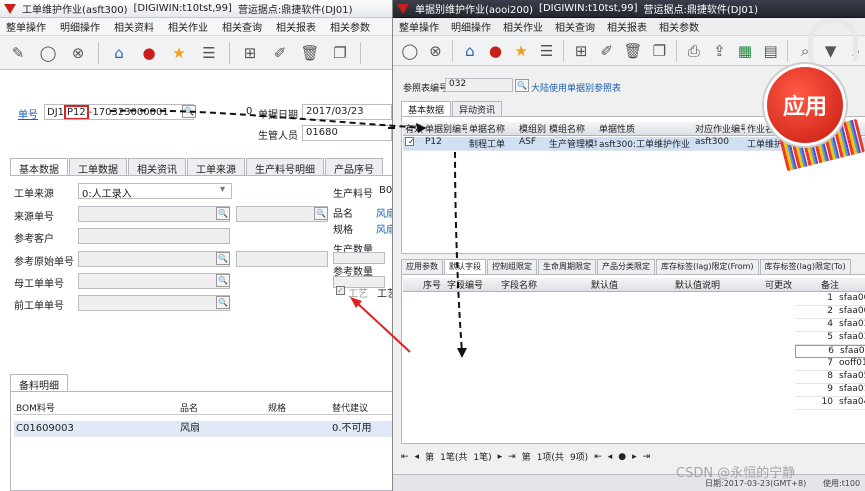  I want to click on arrowhead-doc-type, so click(421, 128).